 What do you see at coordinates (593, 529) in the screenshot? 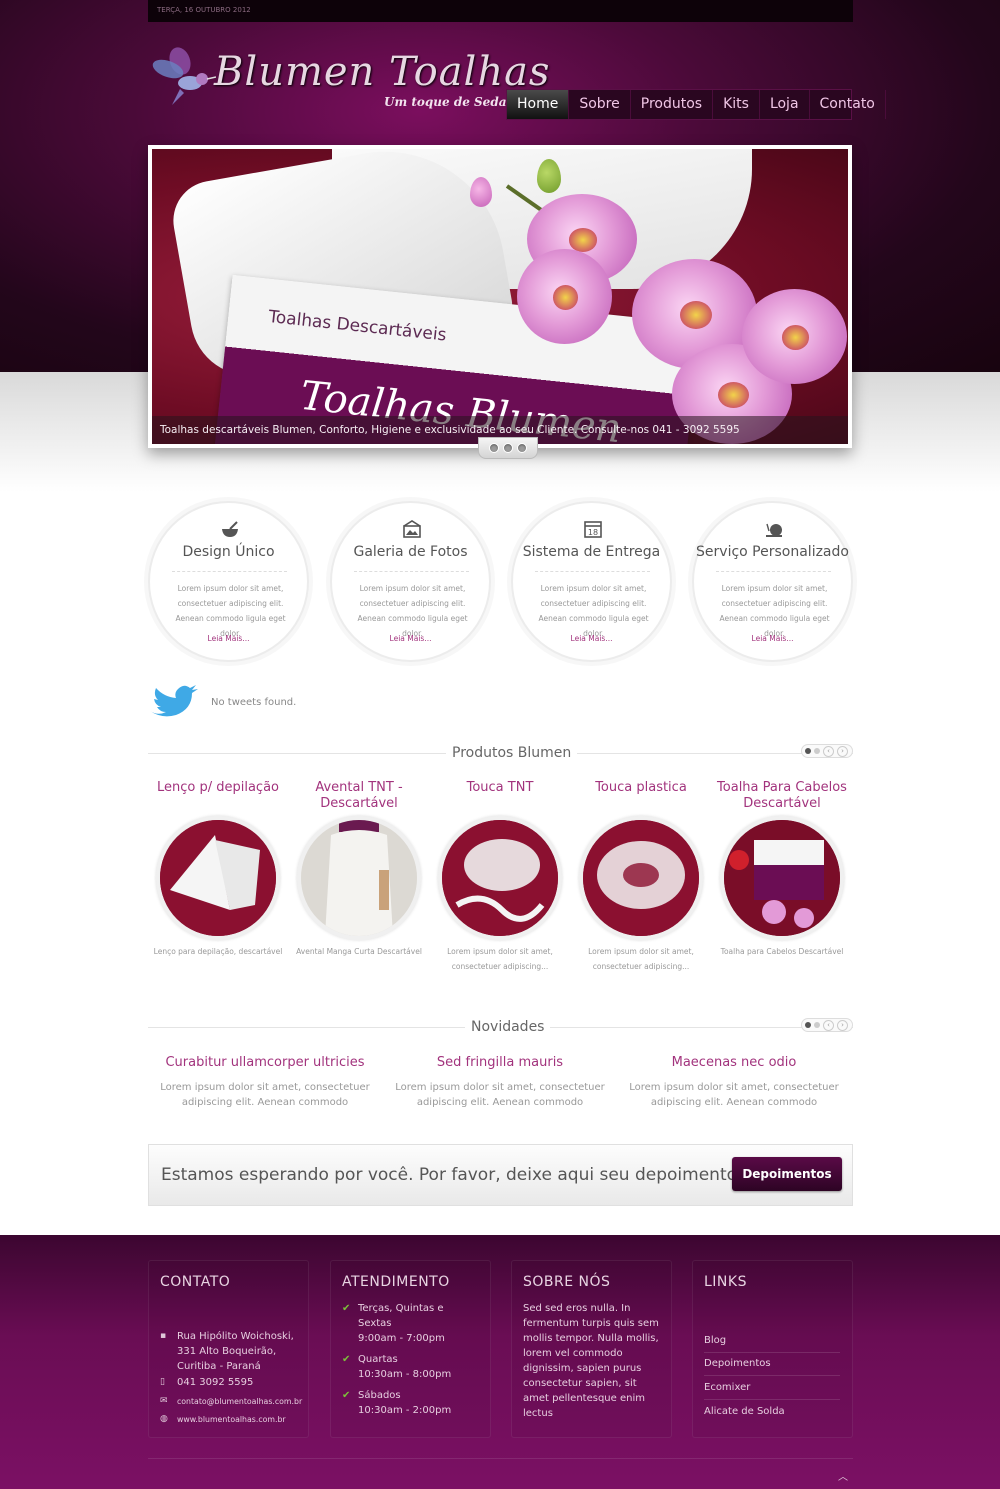
I see `calendar-icon: 18` at bounding box center [593, 529].